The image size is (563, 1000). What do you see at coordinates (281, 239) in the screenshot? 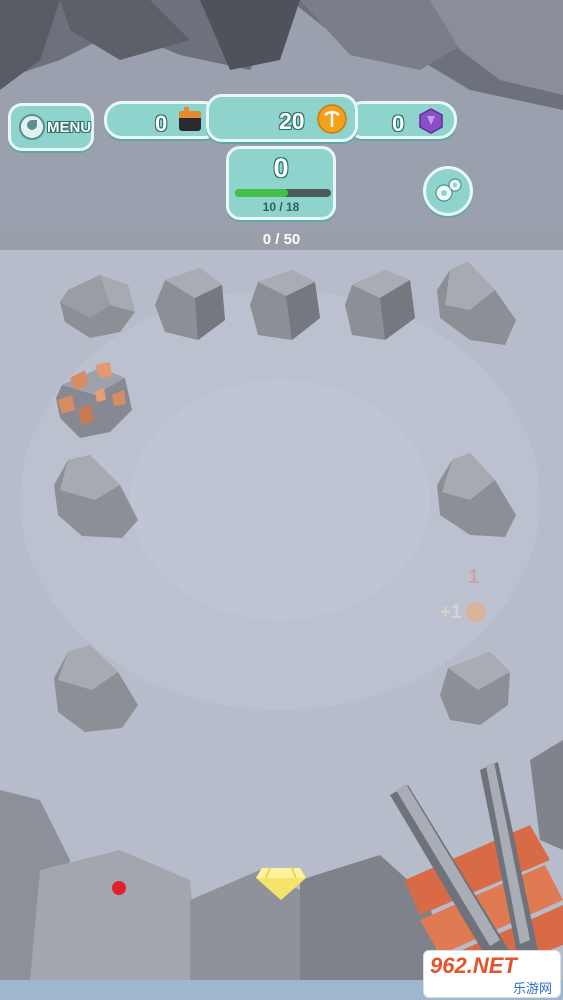
I see `rocks-counter: 0 / 50` at bounding box center [281, 239].